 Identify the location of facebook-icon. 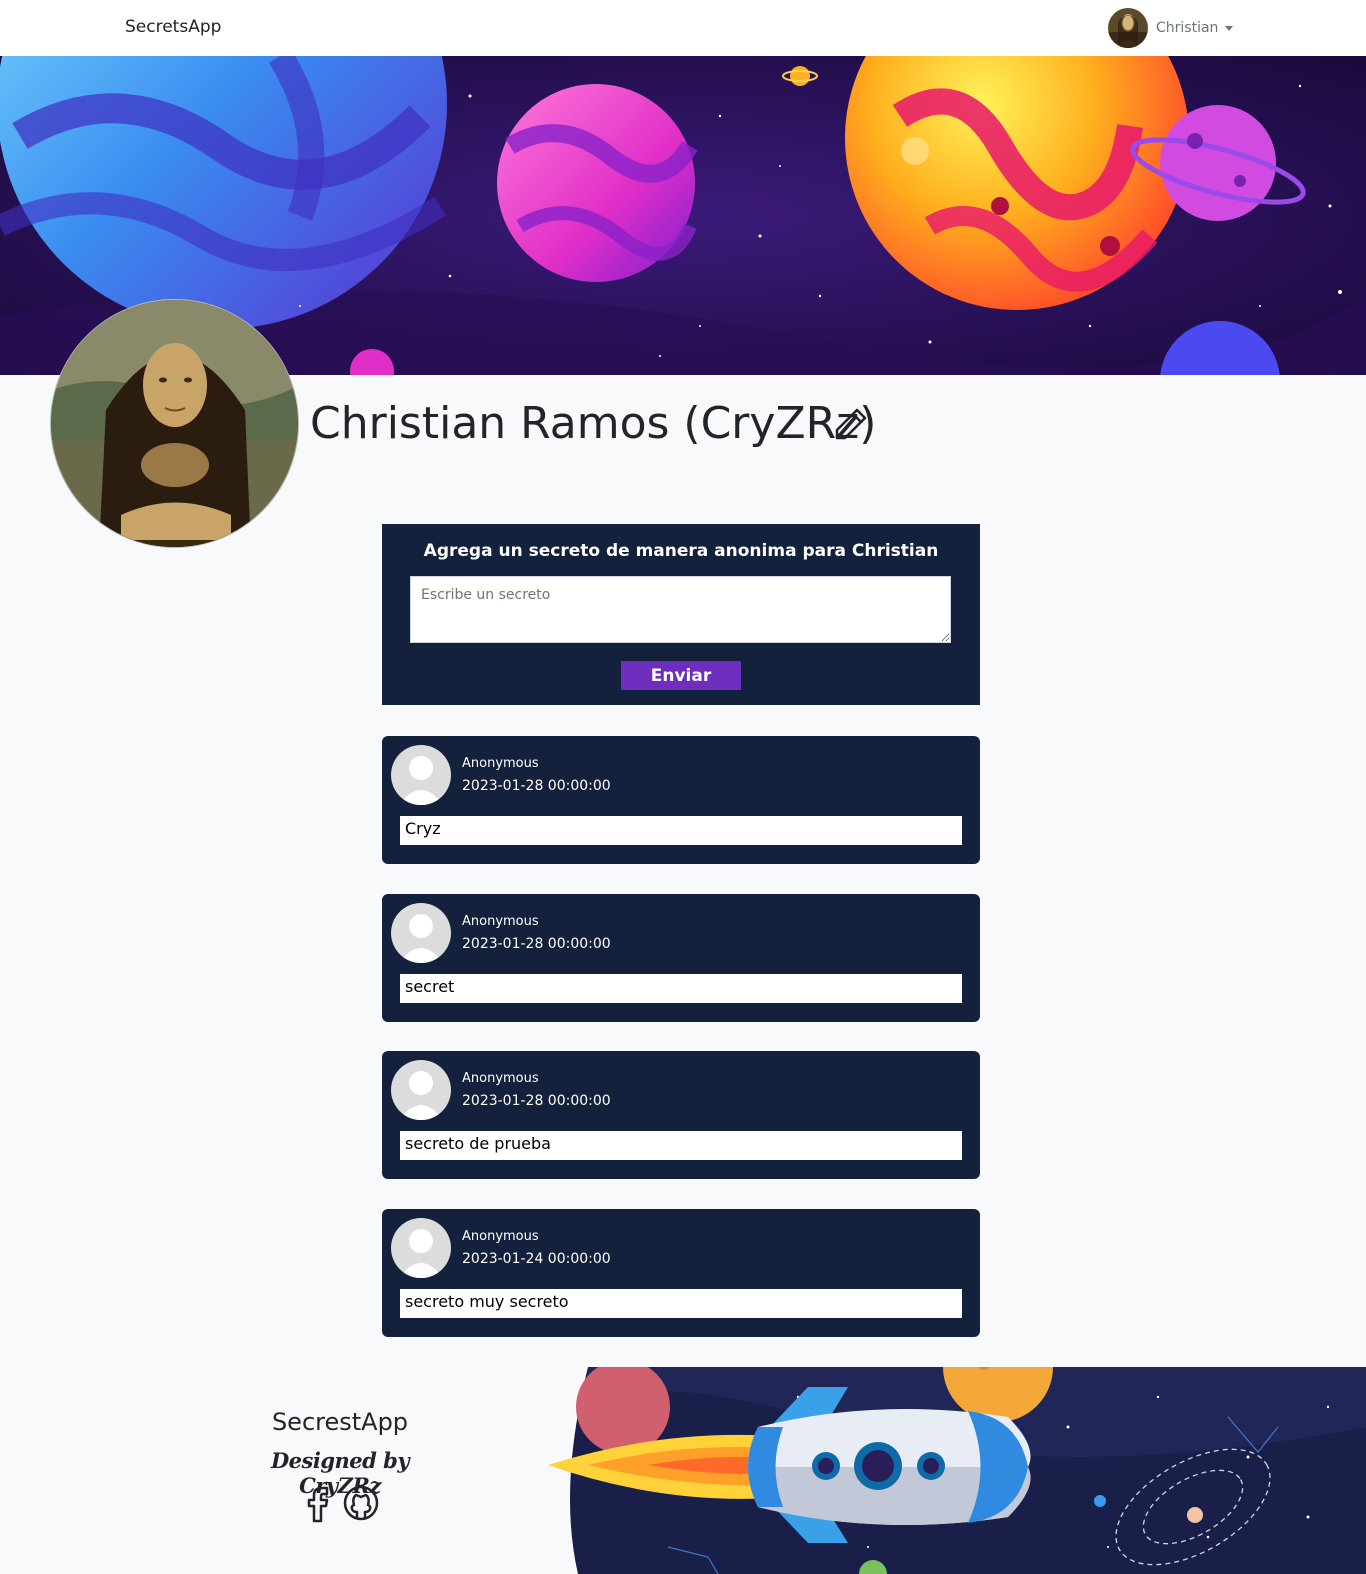
(318, 1504).